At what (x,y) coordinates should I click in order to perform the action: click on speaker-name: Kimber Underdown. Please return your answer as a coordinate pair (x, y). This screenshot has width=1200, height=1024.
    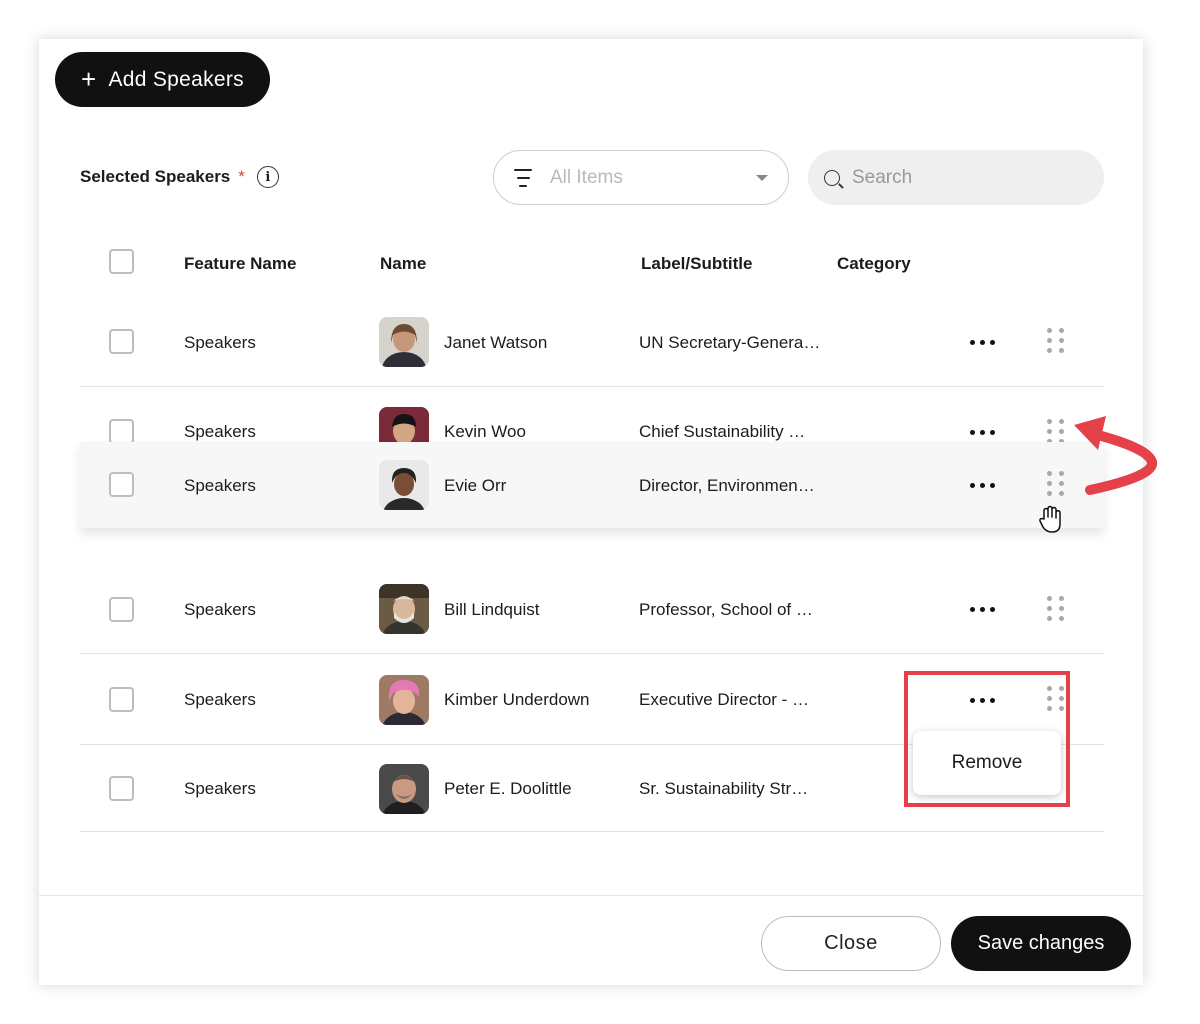
    Looking at the image, I should click on (517, 699).